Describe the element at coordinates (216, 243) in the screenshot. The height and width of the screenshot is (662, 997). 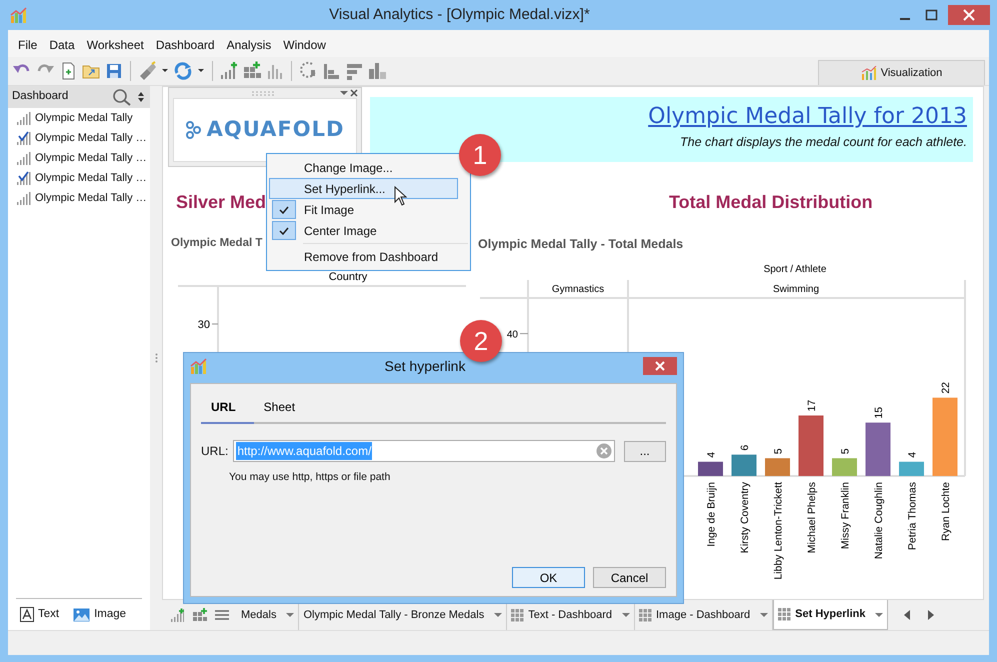
I see `chart-title: Olympic Medal T` at that location.